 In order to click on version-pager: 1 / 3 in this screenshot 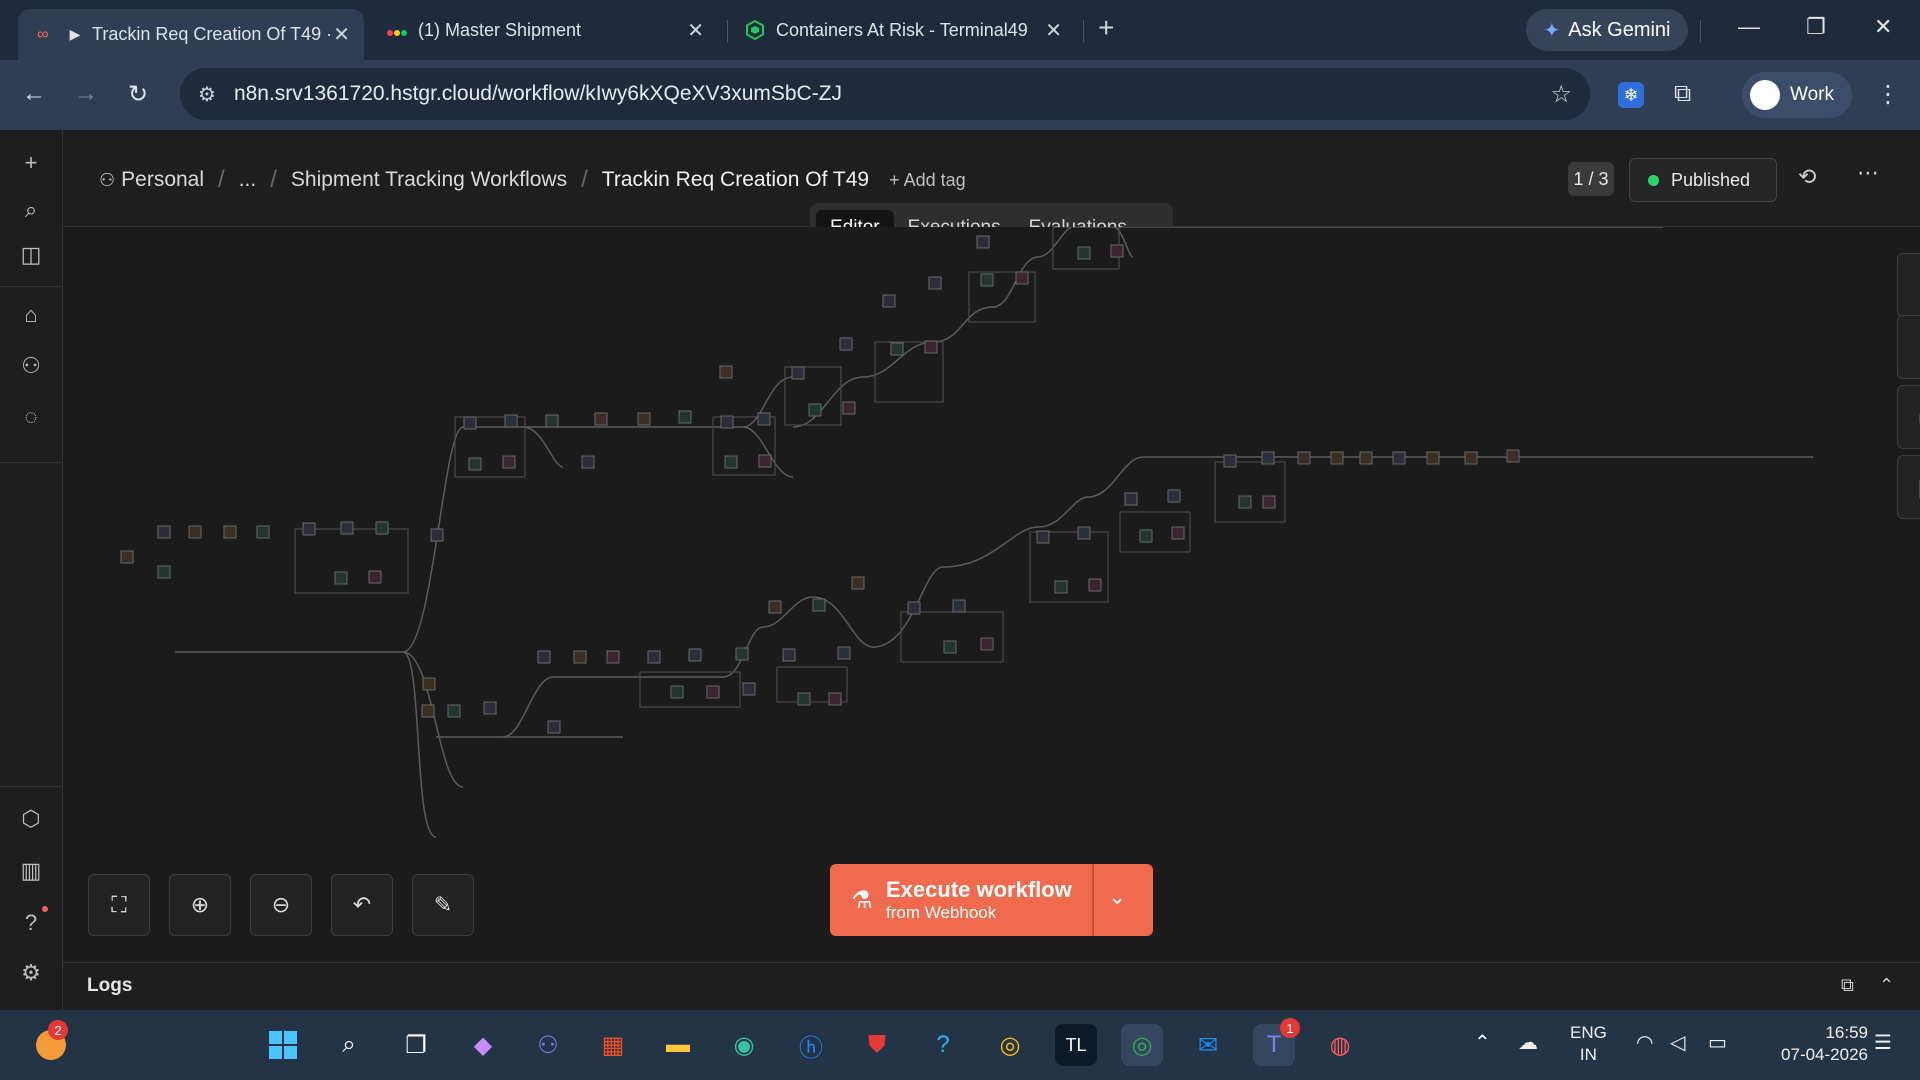, I will do `click(1591, 179)`.